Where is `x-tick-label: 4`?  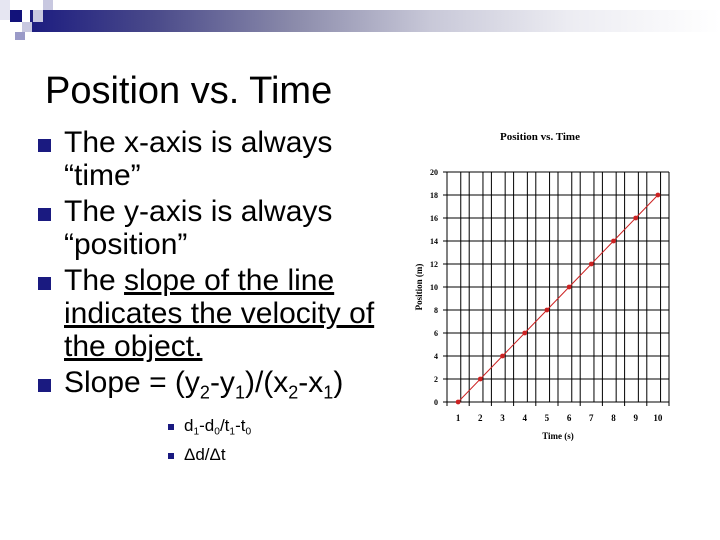
x-tick-label: 4 is located at coordinates (524, 418).